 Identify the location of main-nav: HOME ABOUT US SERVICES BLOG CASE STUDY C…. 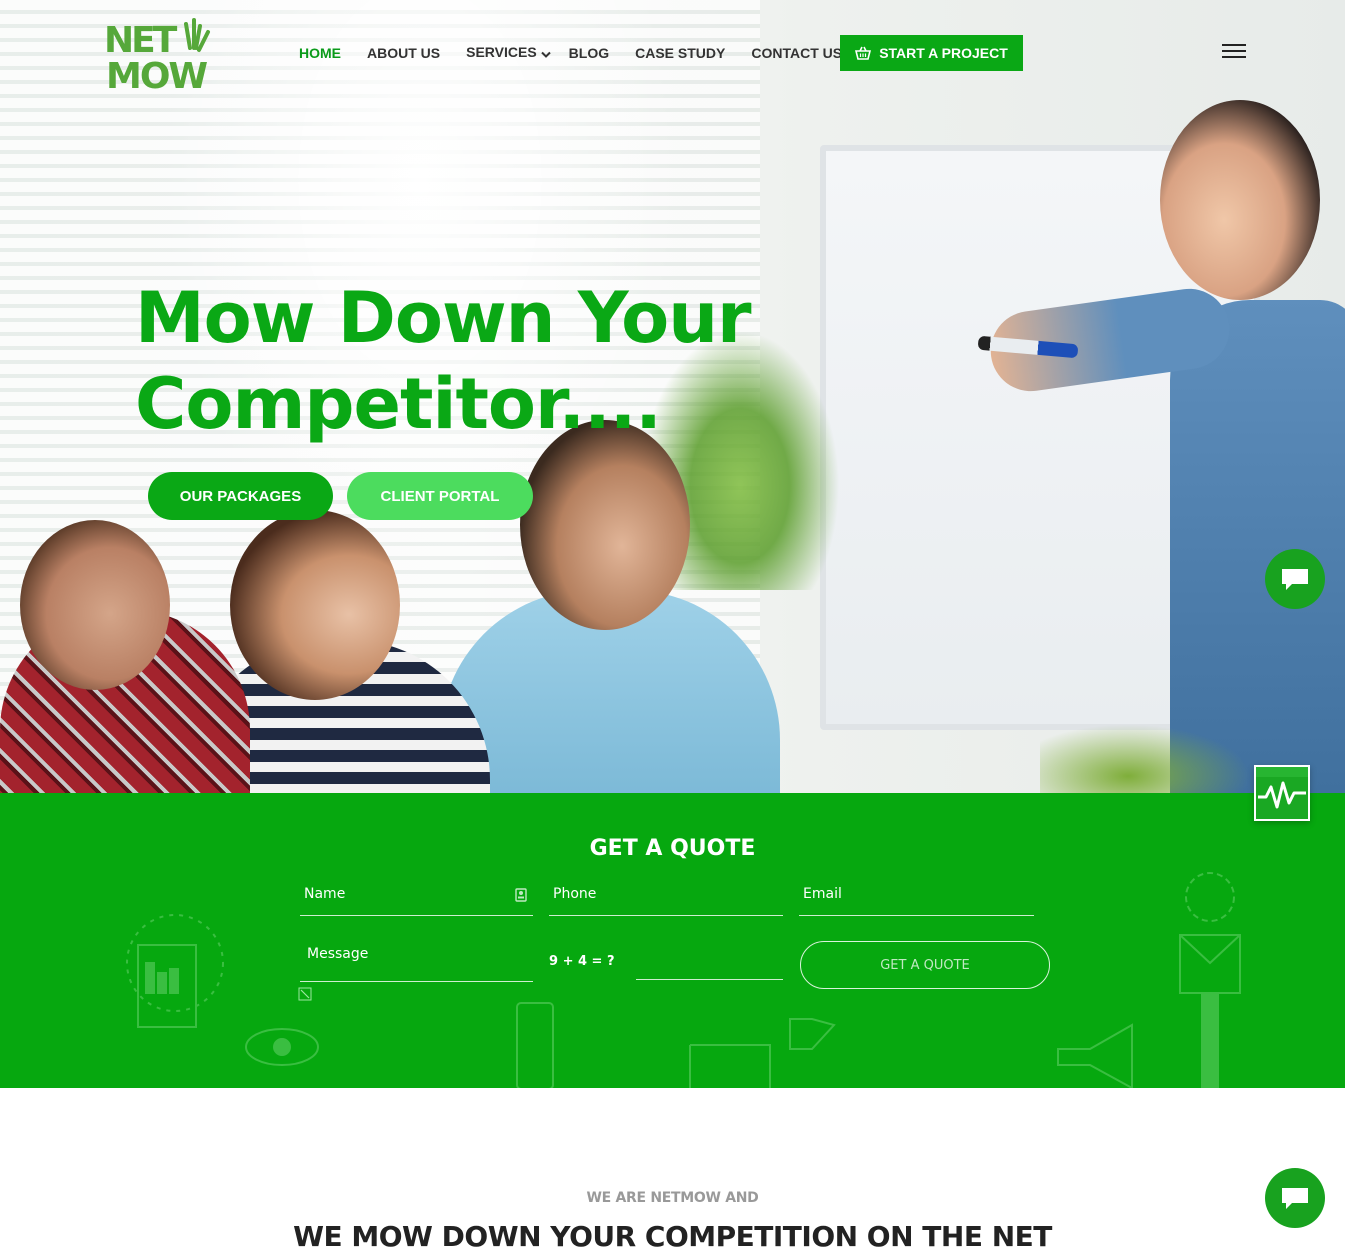
(583, 53).